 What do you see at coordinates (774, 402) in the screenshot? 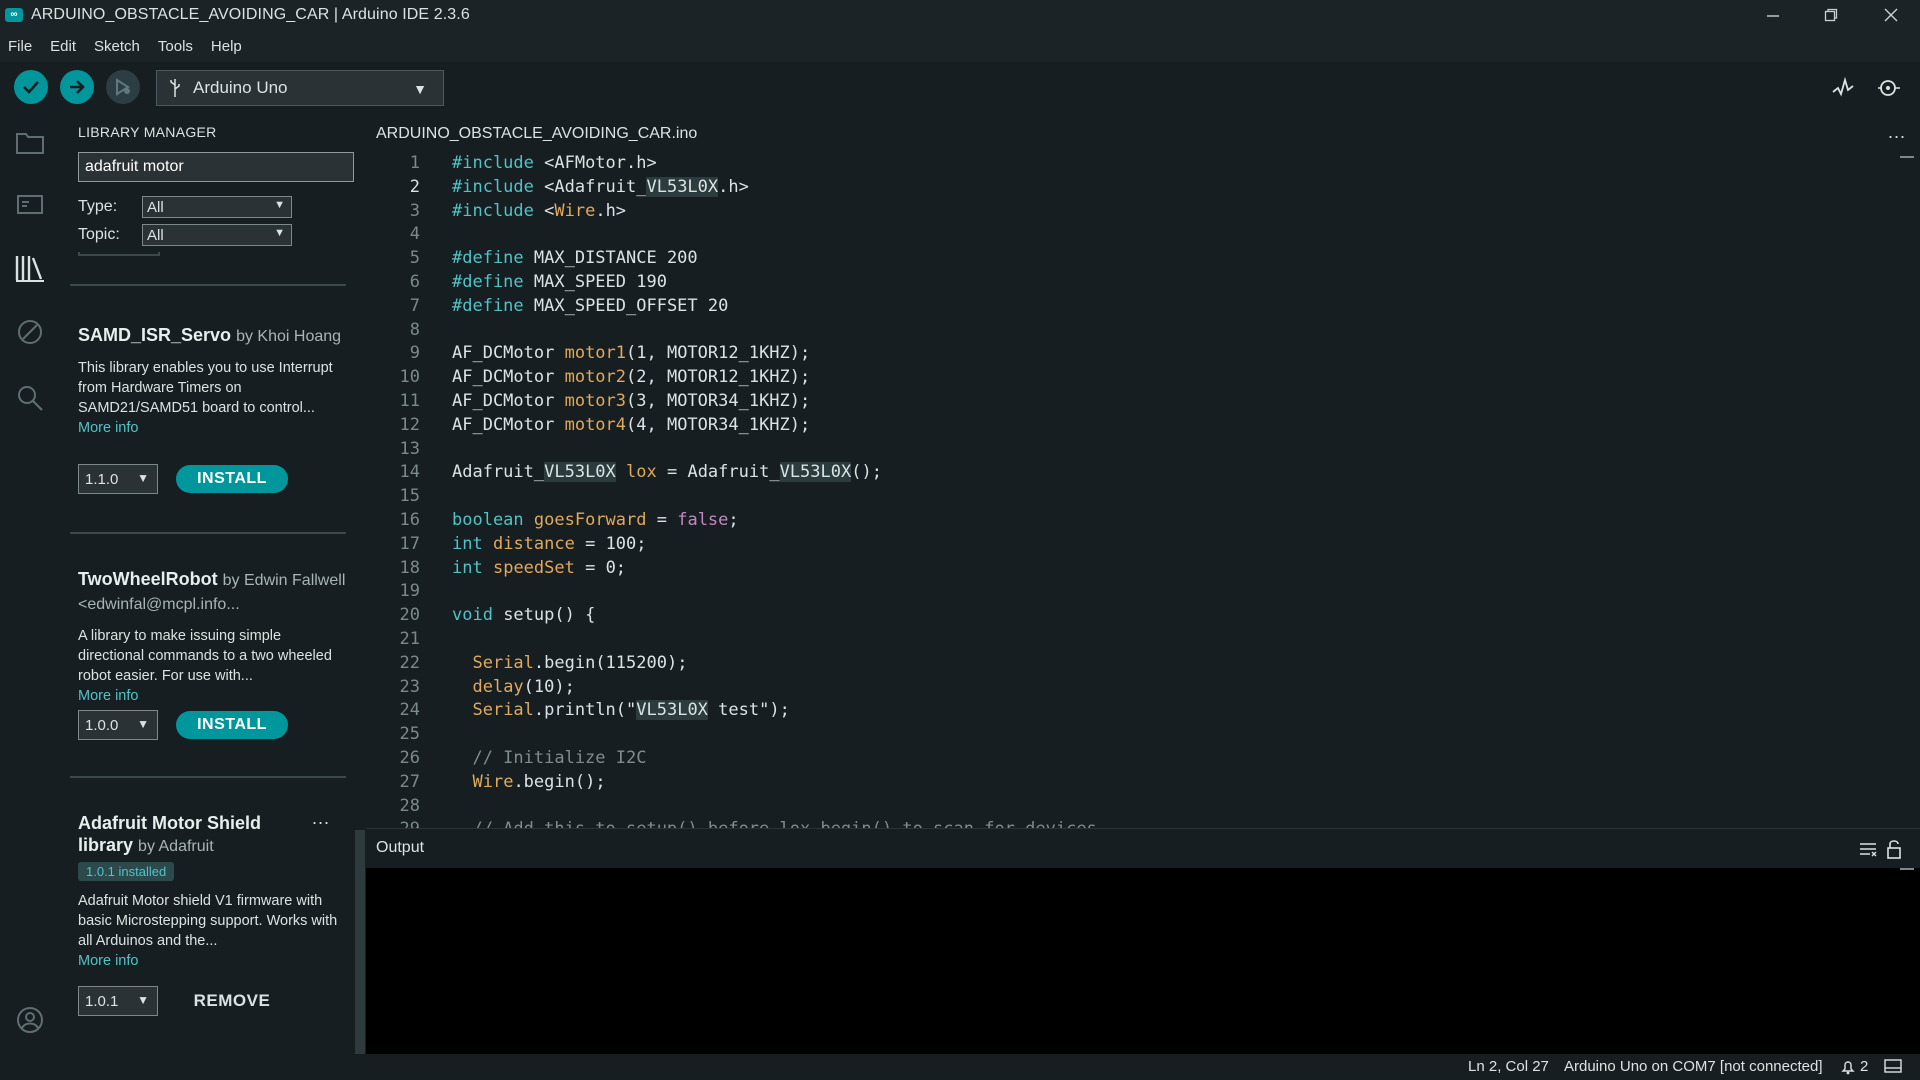
I see `code-line: AF_DCMotor motor3(3, MOTOR34_1KHZ);` at bounding box center [774, 402].